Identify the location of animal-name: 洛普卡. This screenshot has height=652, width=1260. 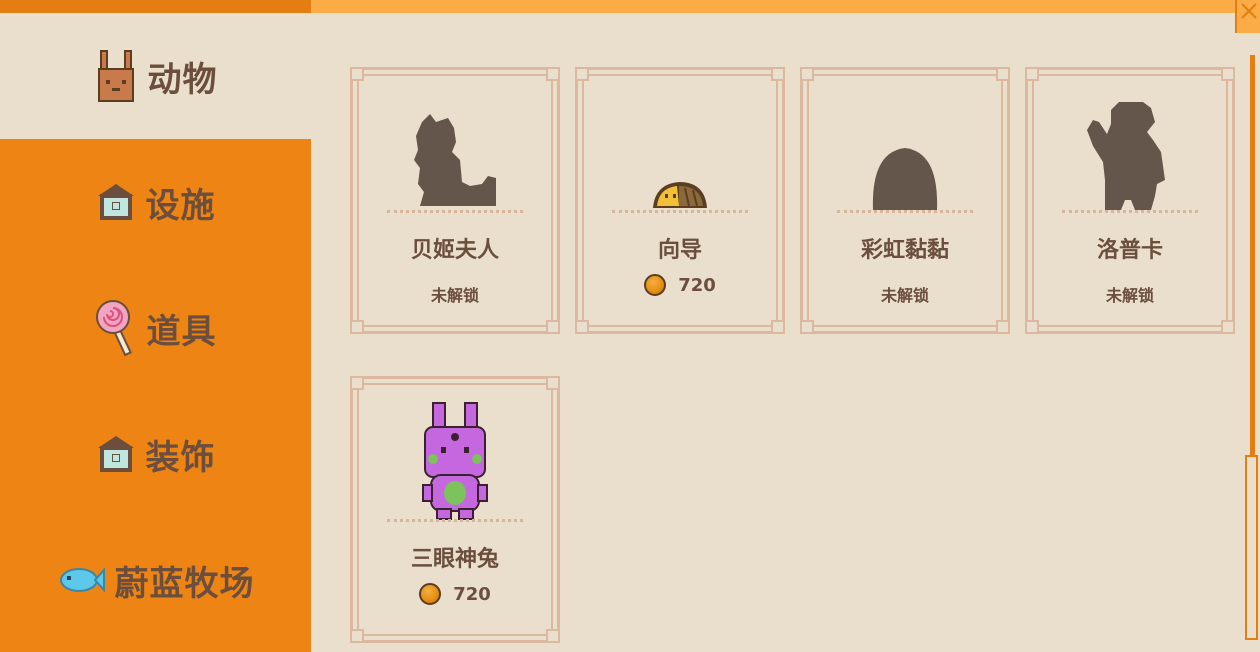
(1129, 250).